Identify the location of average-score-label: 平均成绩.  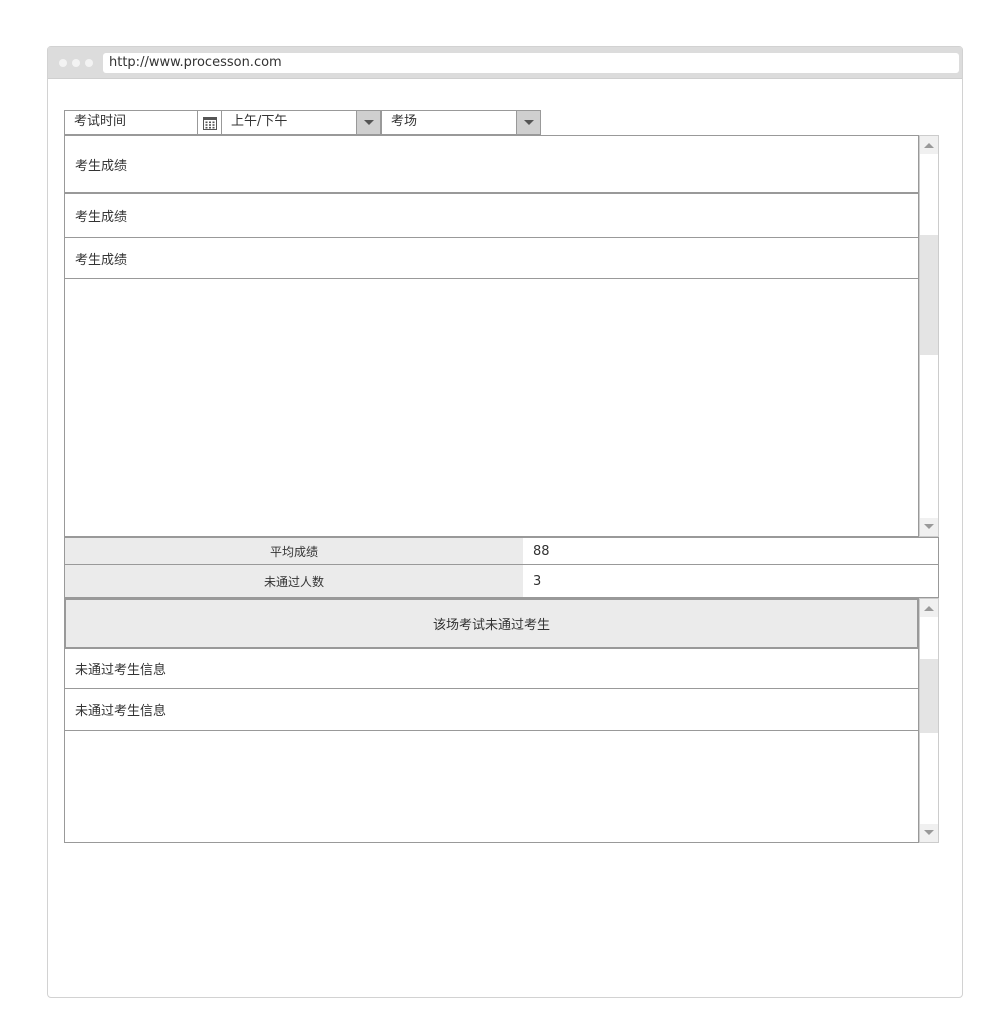
(294, 551).